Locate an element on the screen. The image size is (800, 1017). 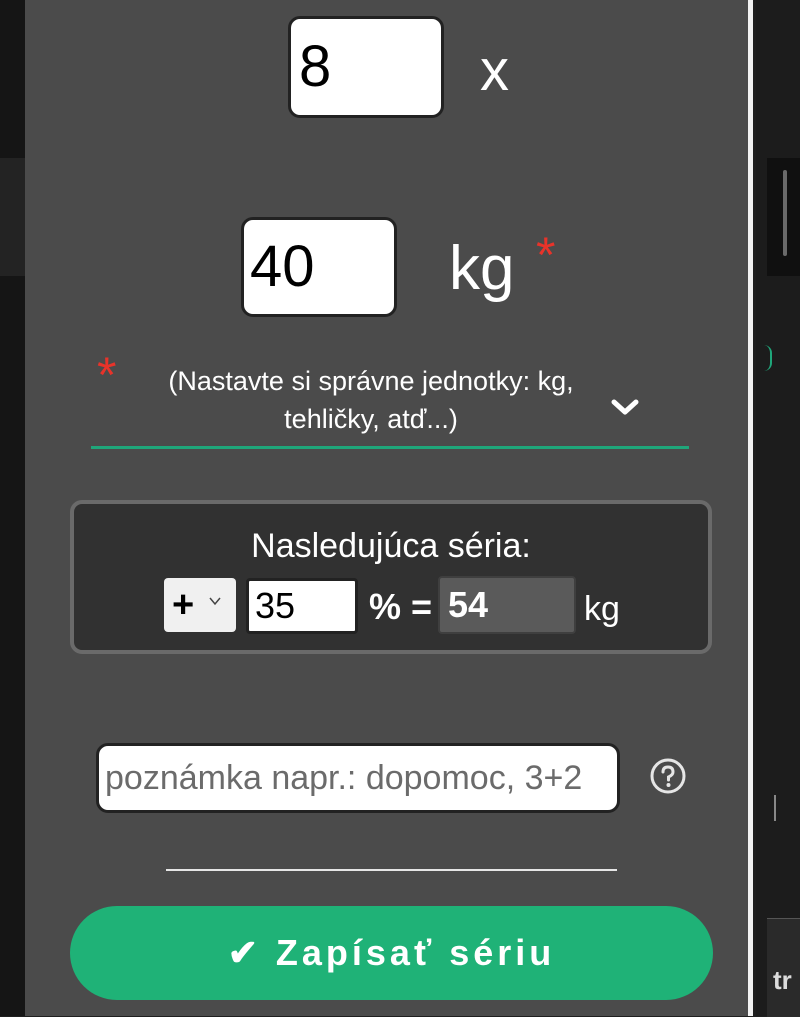
background-tab-label: tr is located at coordinates (782, 980).